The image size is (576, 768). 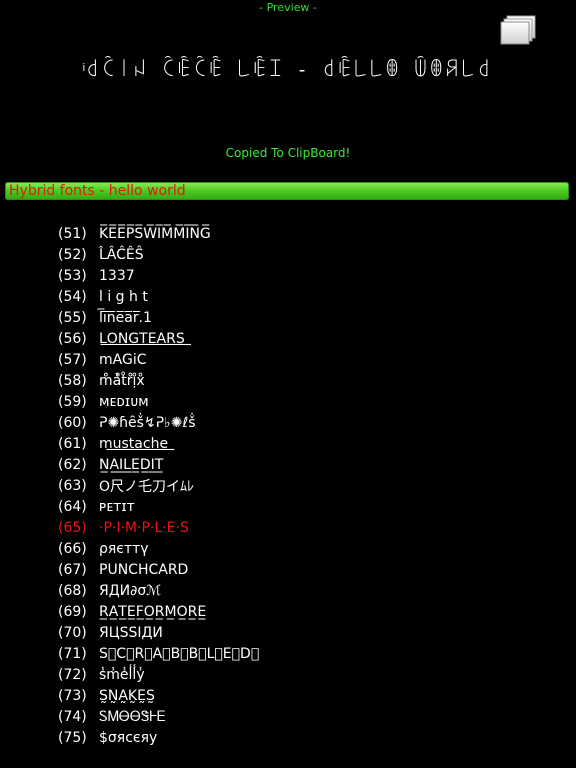 I want to click on font-number: (74), so click(x=72, y=716).